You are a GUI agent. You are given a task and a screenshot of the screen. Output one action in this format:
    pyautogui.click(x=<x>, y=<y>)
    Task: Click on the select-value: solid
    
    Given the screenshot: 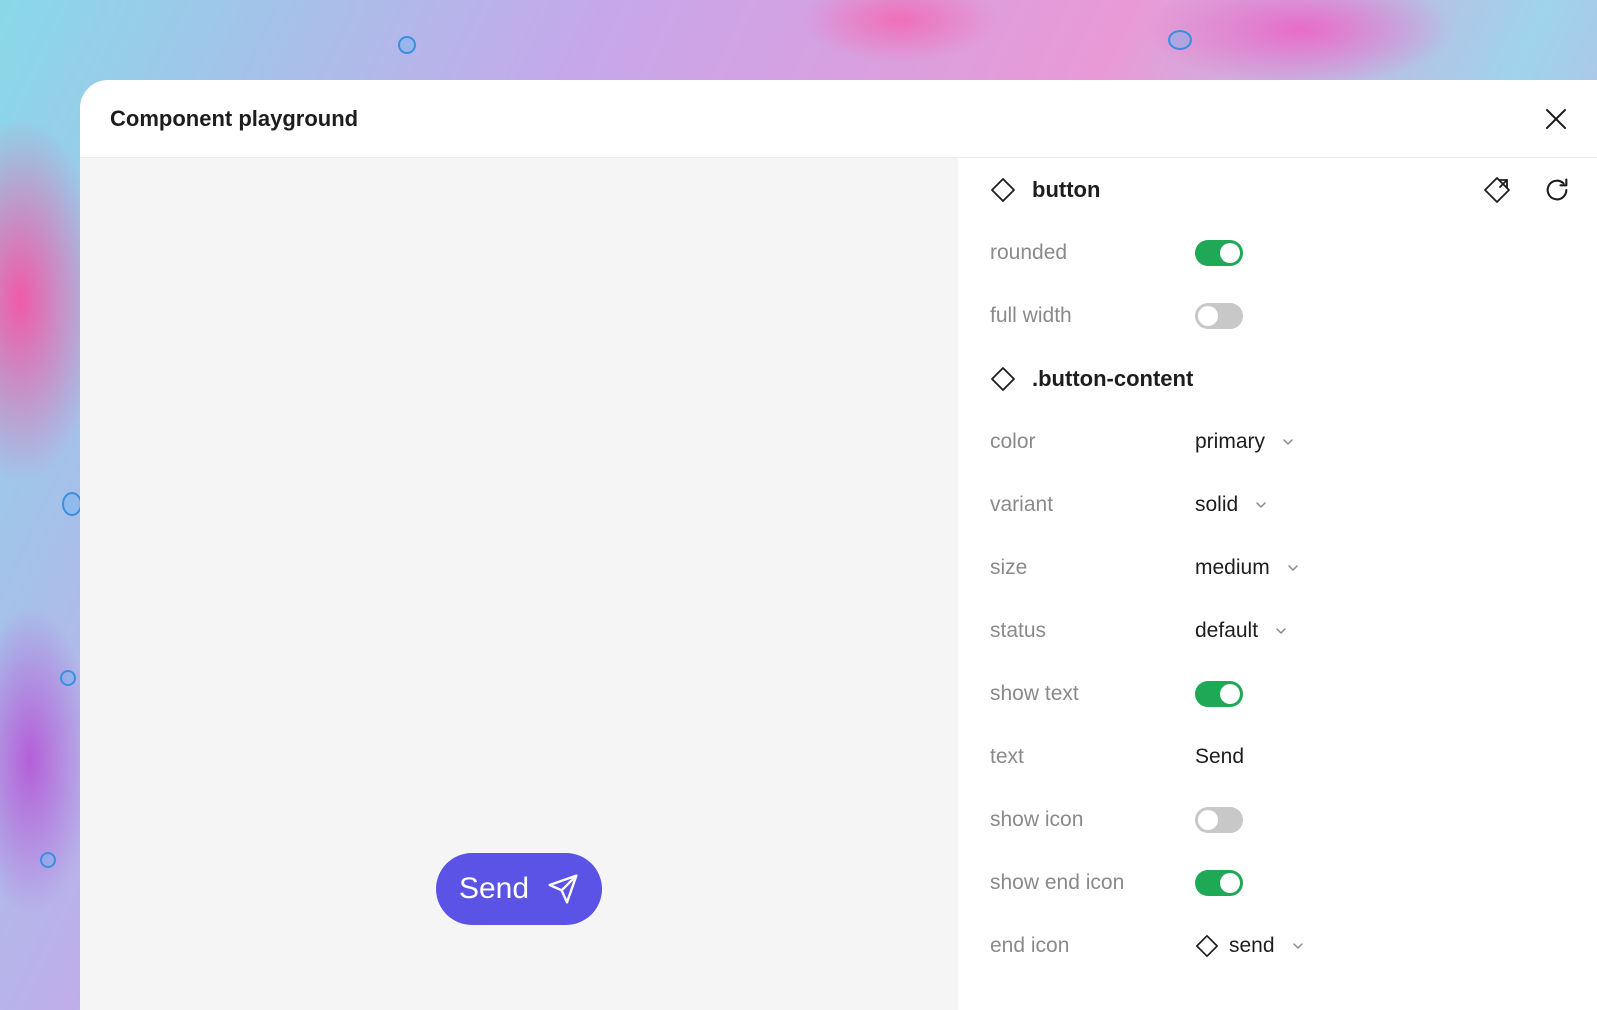 What is the action you would take?
    pyautogui.click(x=1217, y=504)
    